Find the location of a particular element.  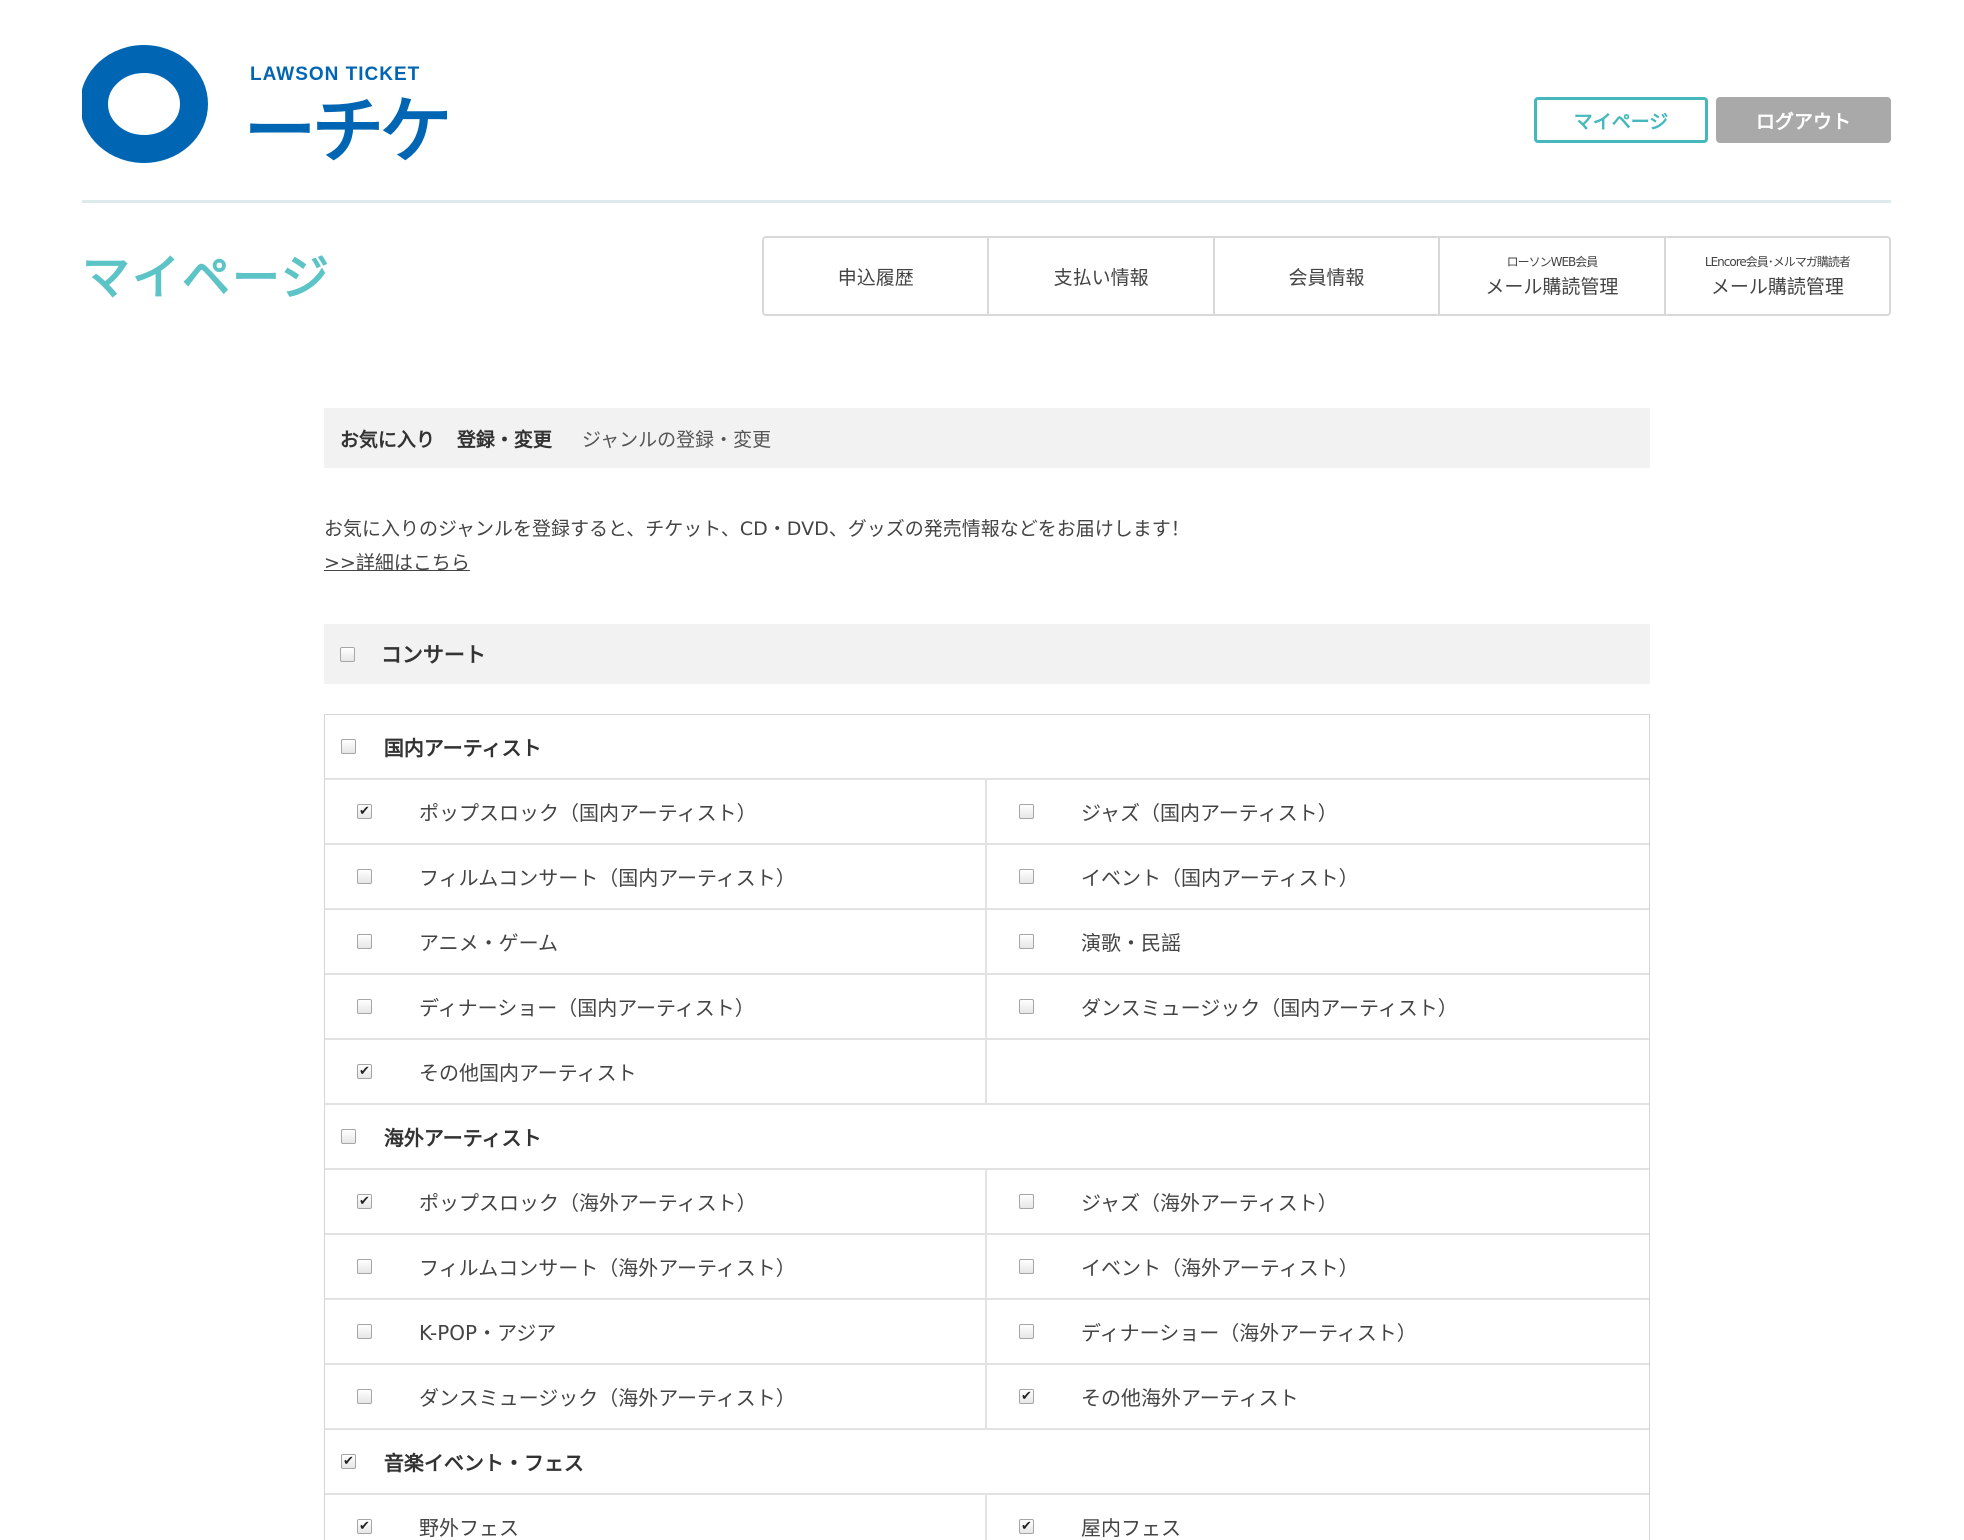

option-label: その他海外アーティスト is located at coordinates (1190, 1398).